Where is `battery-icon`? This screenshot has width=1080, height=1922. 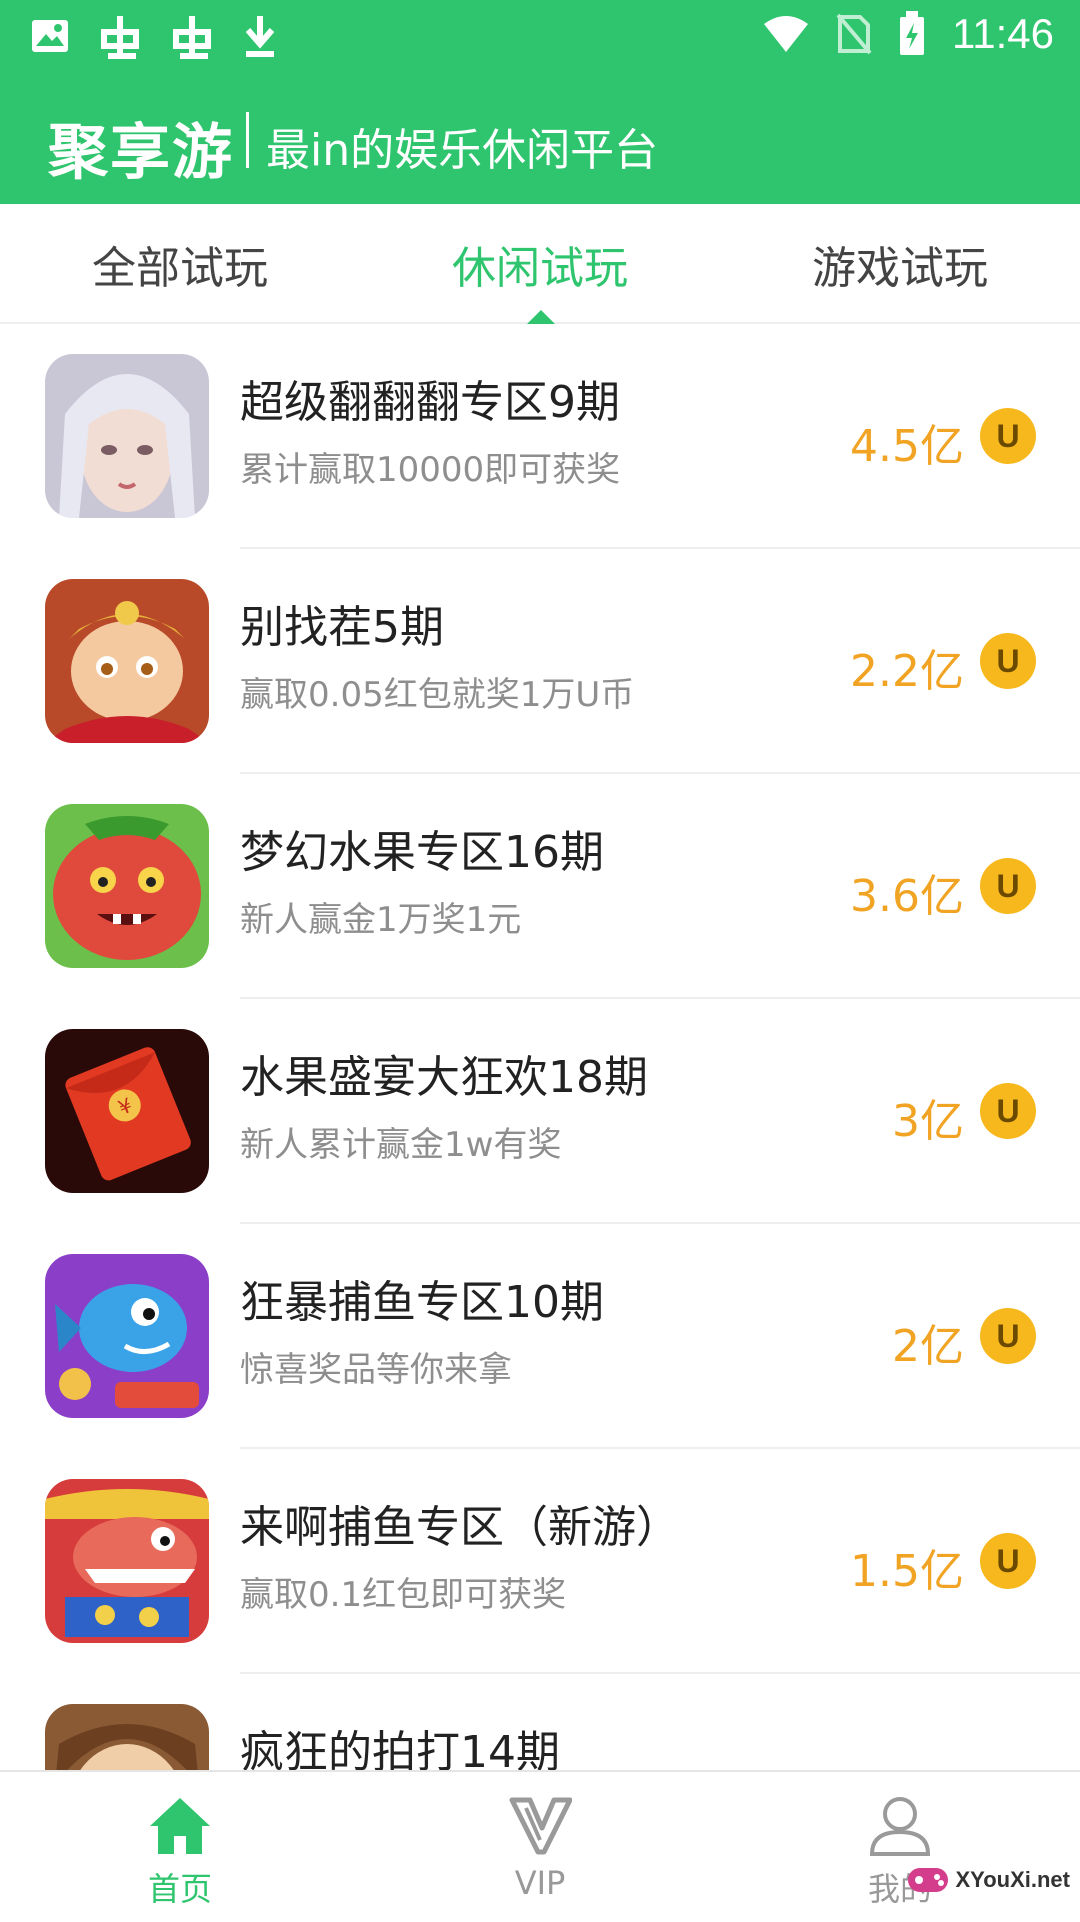 battery-icon is located at coordinates (912, 33).